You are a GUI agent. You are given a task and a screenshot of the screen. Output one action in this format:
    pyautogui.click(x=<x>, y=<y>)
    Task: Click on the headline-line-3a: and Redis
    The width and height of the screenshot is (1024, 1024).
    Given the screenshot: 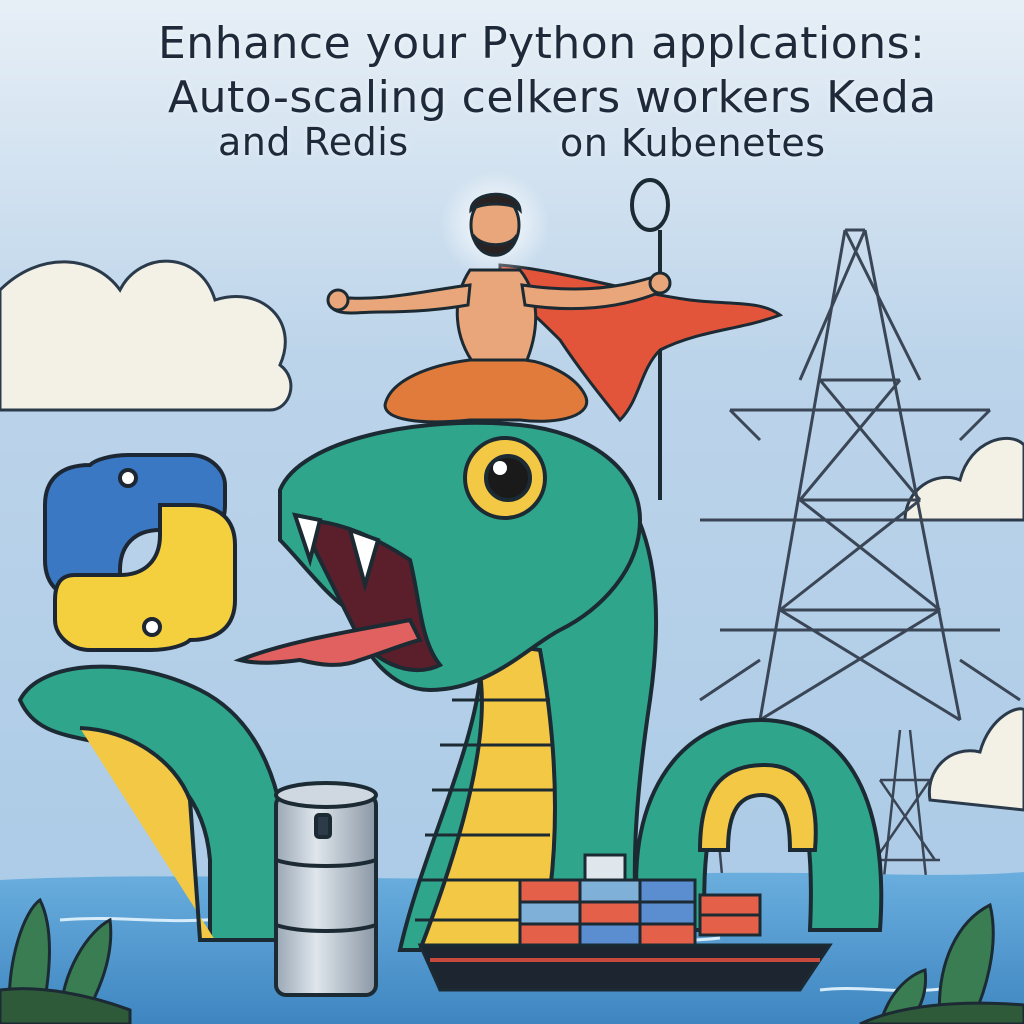 What is the action you would take?
    pyautogui.click(x=313, y=142)
    